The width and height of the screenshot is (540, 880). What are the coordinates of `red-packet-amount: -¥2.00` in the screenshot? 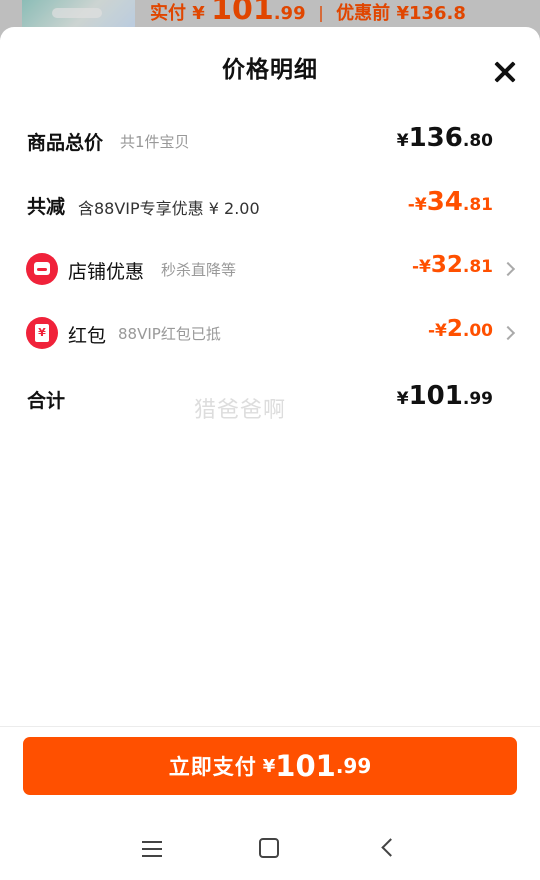 It's located at (460, 329).